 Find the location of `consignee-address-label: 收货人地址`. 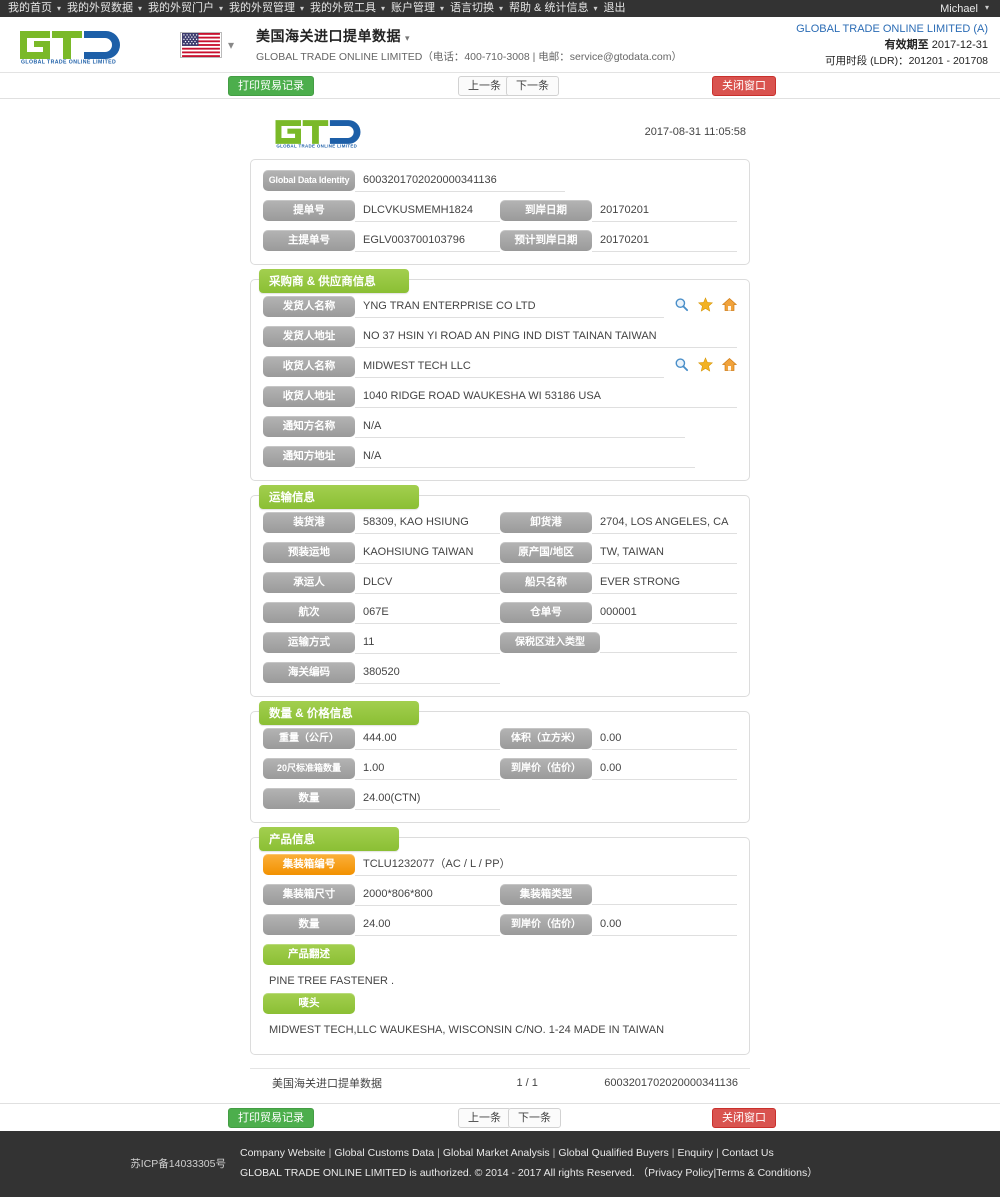

consignee-address-label: 收货人地址 is located at coordinates (309, 396).